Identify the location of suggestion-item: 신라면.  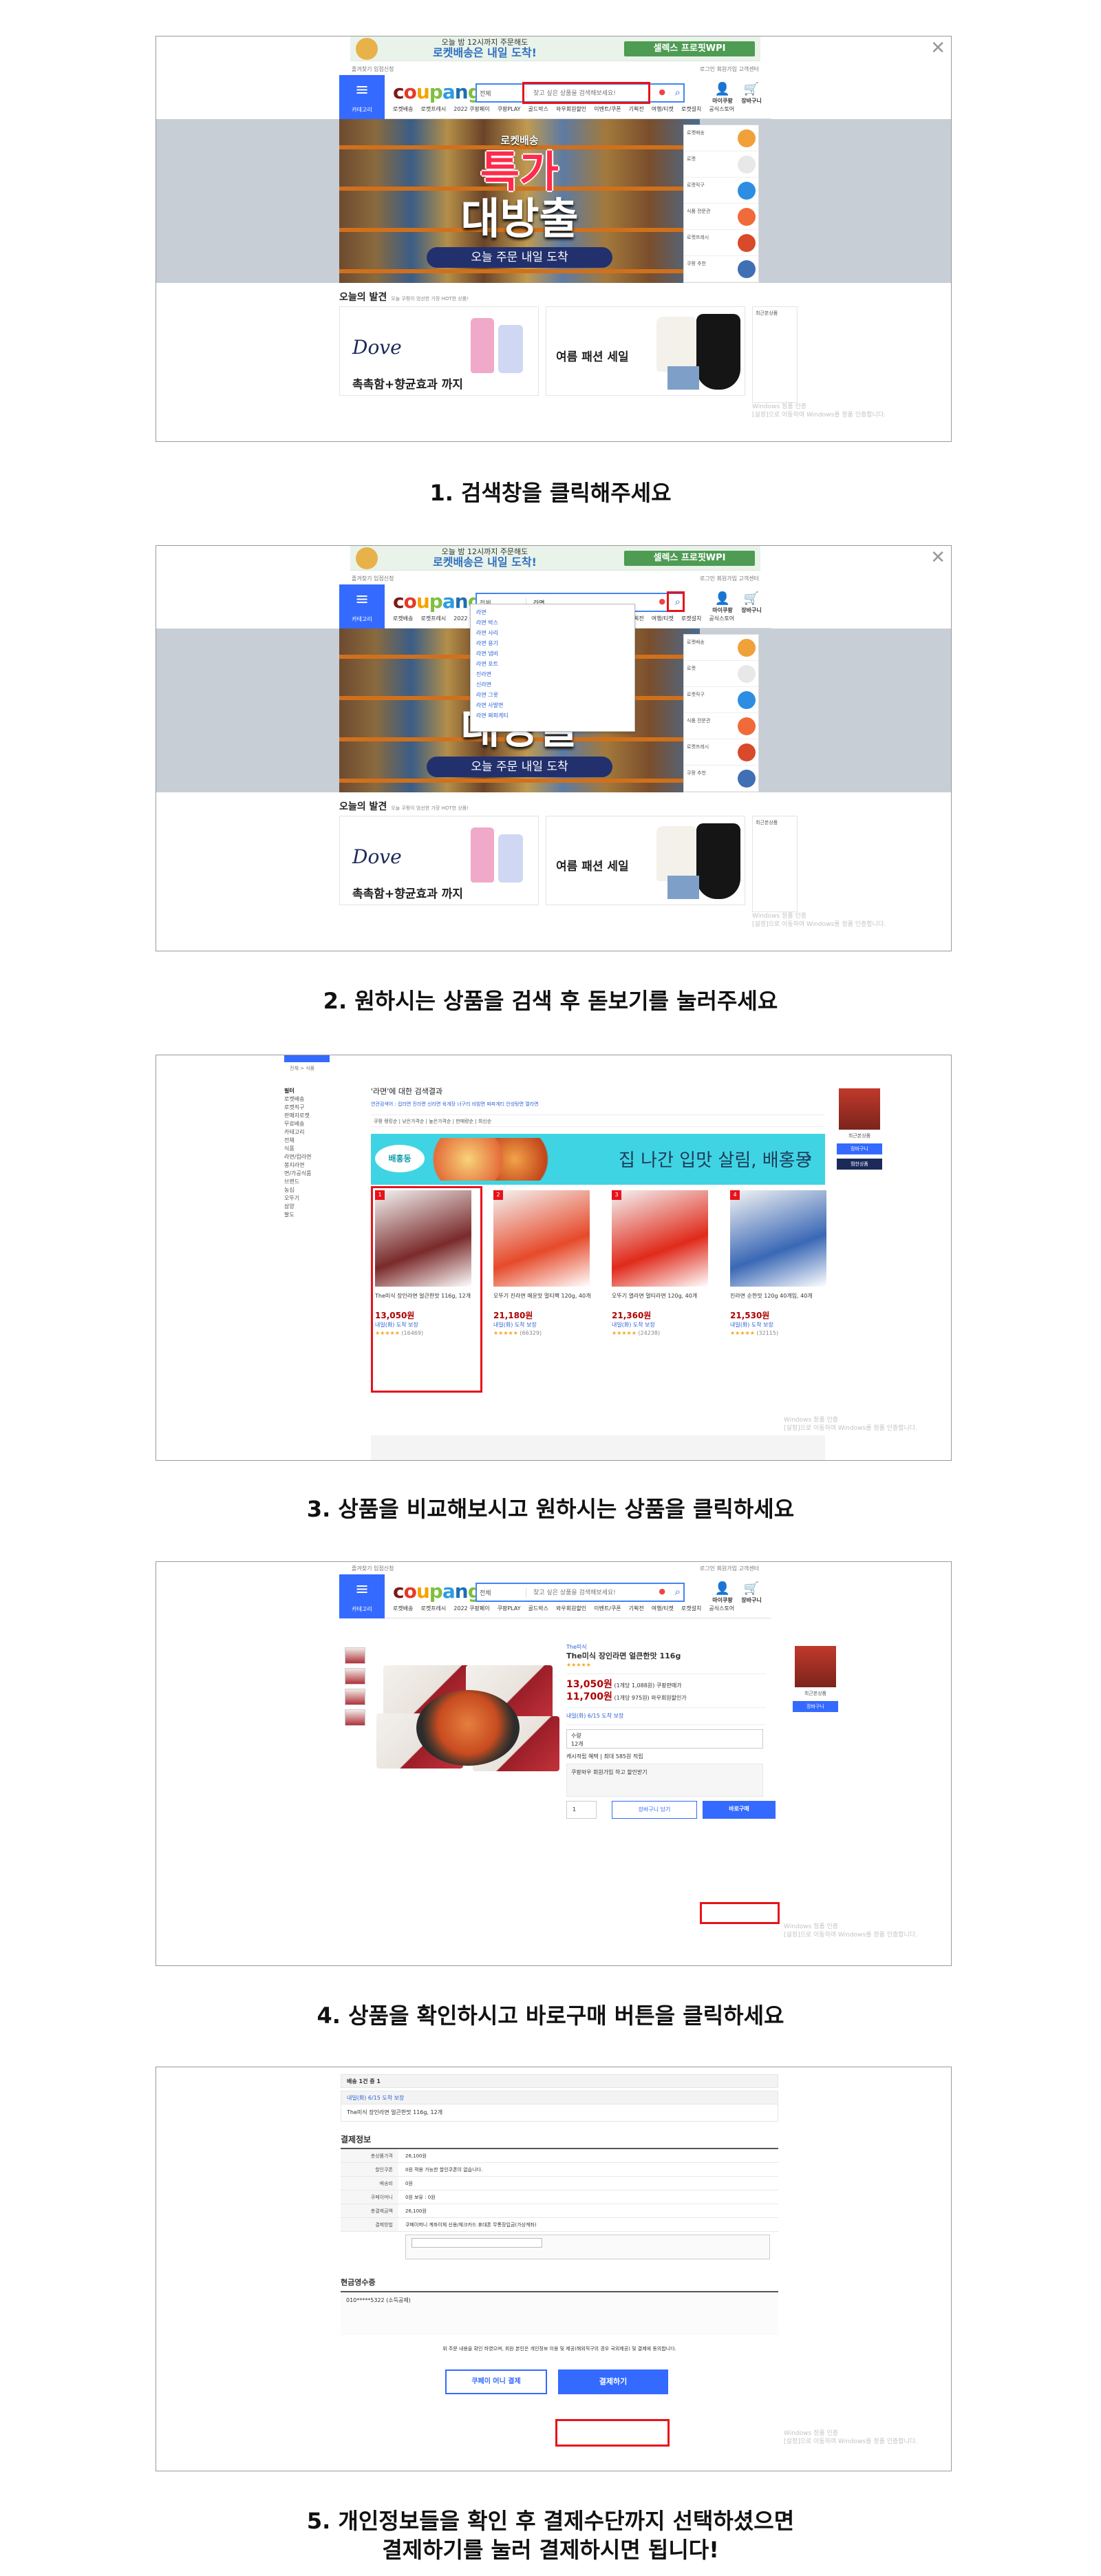
(552, 685).